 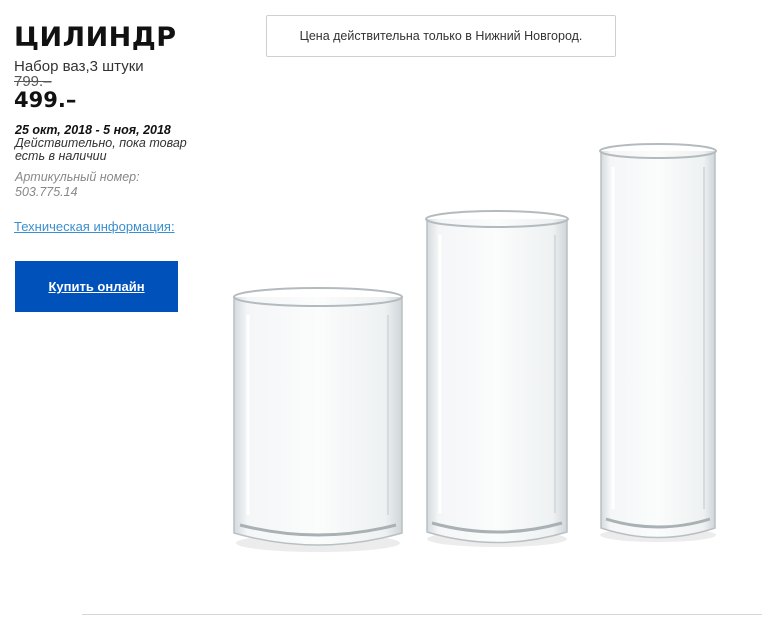 What do you see at coordinates (101, 149) in the screenshot?
I see `offer-note: Действительно, пока товар есть в наличии` at bounding box center [101, 149].